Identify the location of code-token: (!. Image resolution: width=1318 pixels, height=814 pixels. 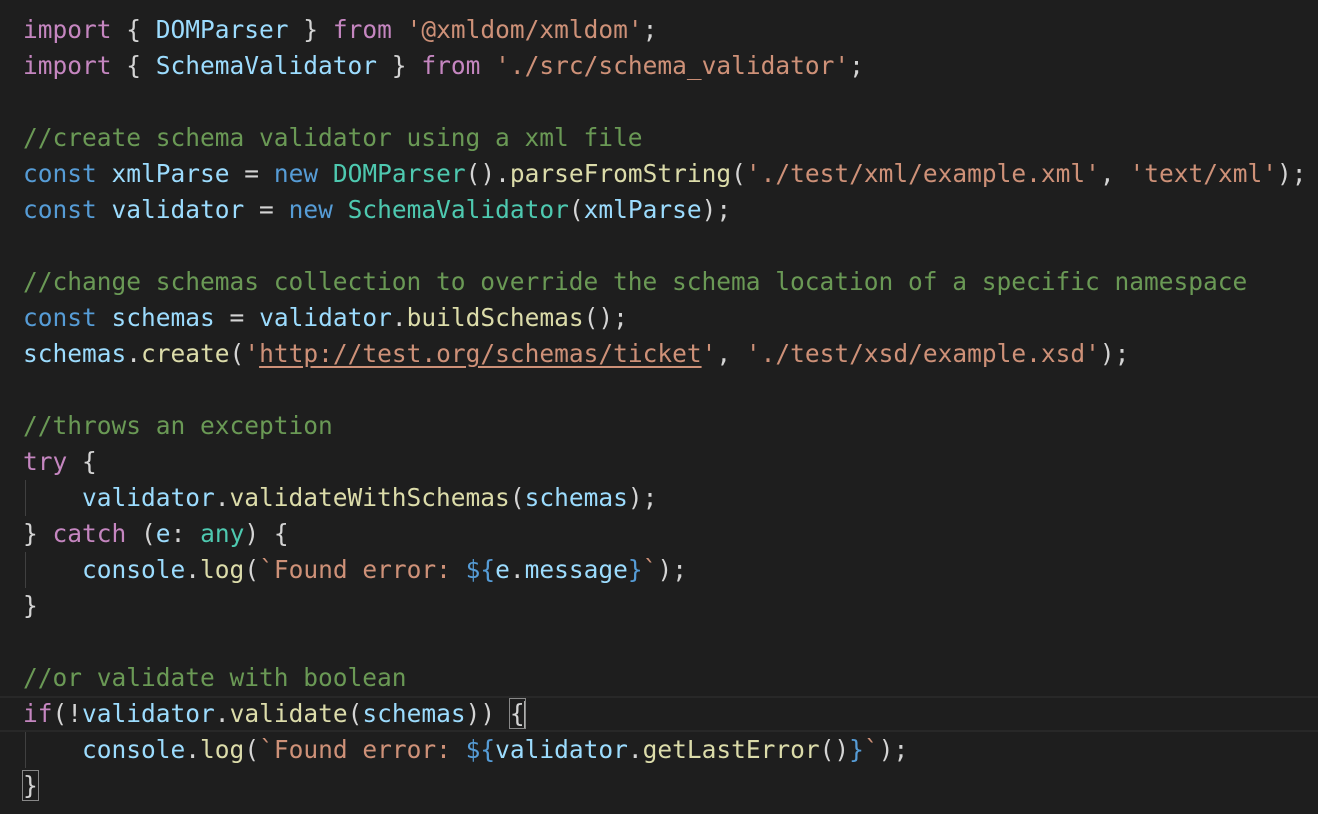
(67, 713).